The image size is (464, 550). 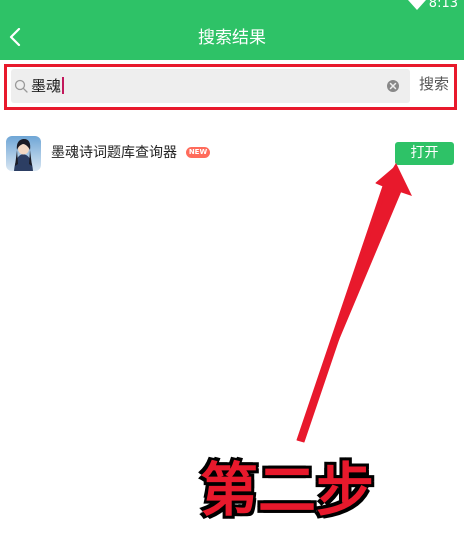 I want to click on top-bar: 8:13 搜索结果, so click(x=232, y=30).